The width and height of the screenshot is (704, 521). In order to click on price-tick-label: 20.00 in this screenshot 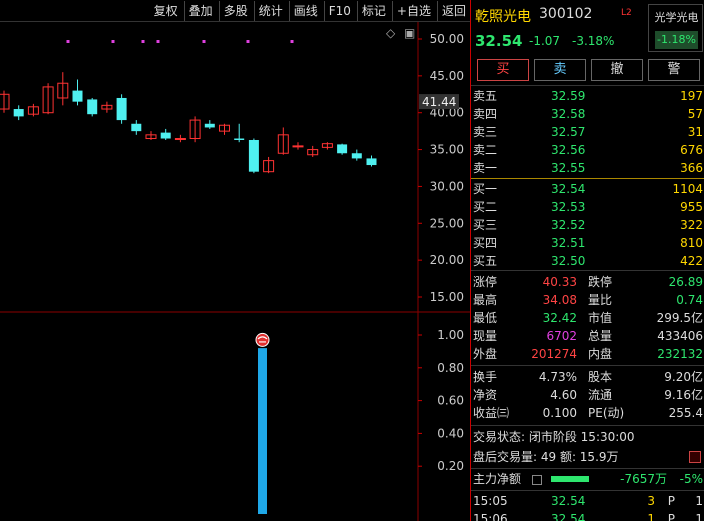, I will do `click(447, 260)`.